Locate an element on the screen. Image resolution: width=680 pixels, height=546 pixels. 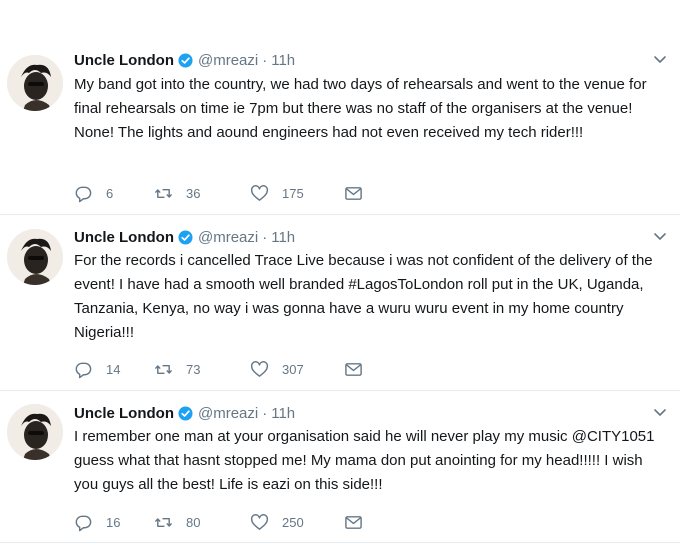
like-button: 250 is located at coordinates (297, 522).